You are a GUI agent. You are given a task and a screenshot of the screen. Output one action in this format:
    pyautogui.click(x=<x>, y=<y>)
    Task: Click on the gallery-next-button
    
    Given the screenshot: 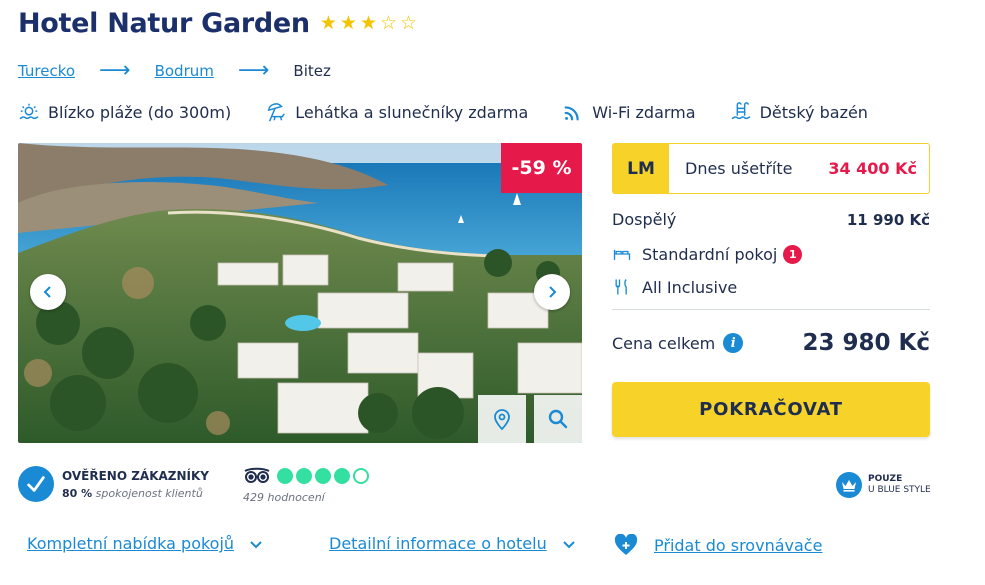 What is the action you would take?
    pyautogui.click(x=552, y=292)
    